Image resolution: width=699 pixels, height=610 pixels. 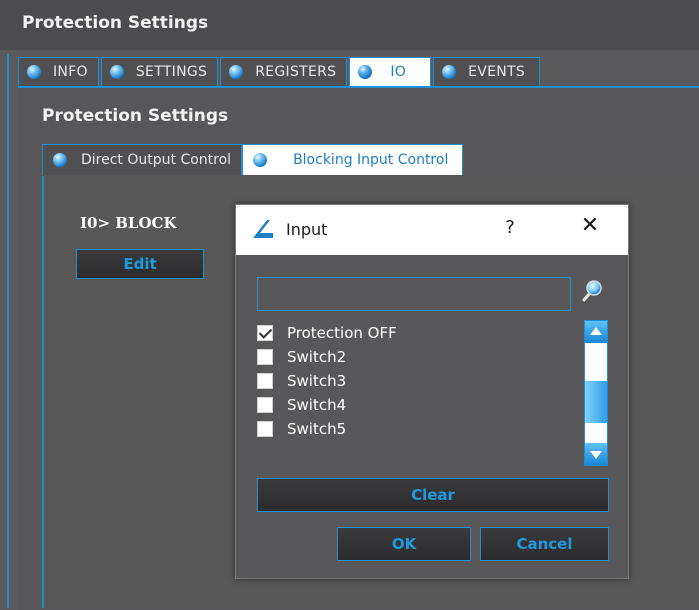 What do you see at coordinates (317, 381) in the screenshot?
I see `item-label: Switch3` at bounding box center [317, 381].